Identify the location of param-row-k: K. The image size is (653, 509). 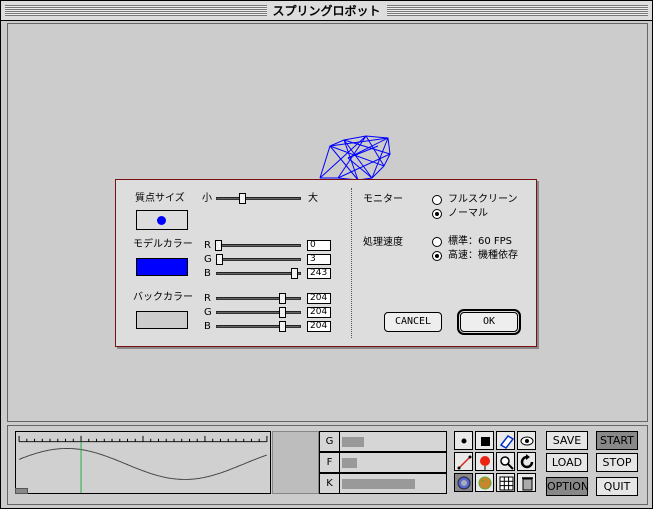
(383, 483).